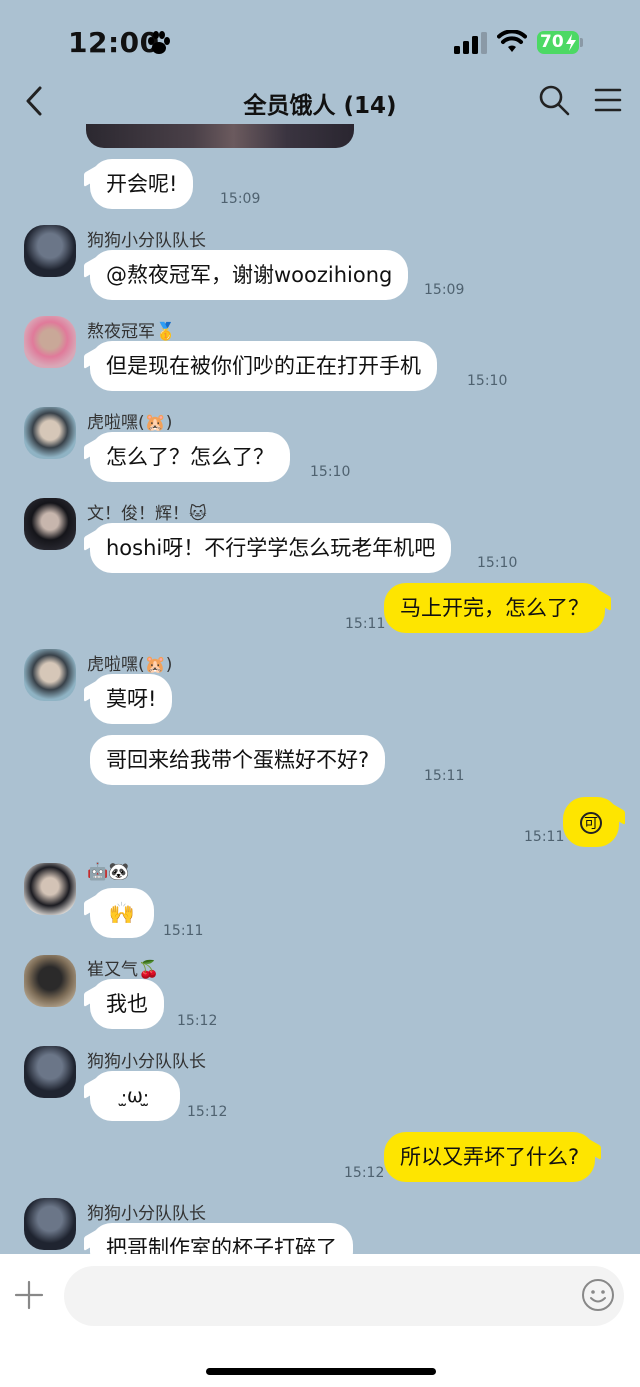  I want to click on my-message-bubble: 所以又弄坏了什么?, so click(490, 1157).